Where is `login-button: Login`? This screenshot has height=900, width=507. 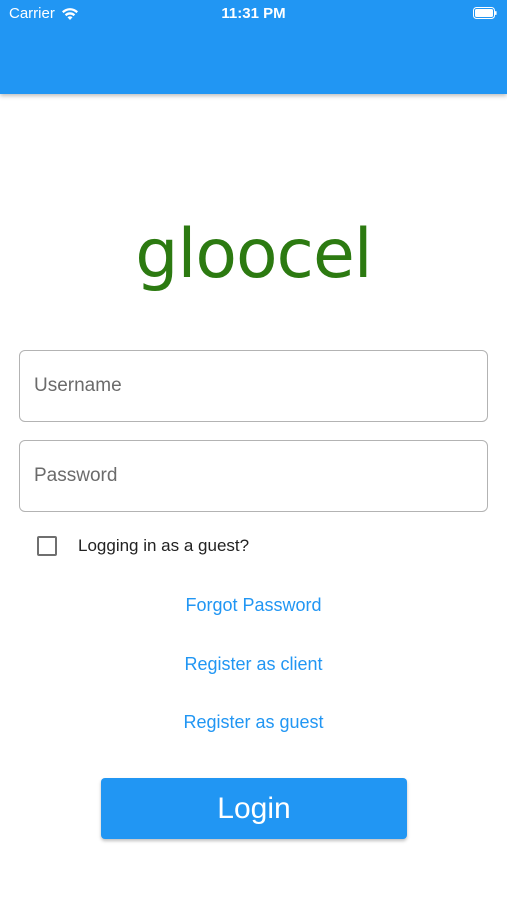
login-button: Login is located at coordinates (254, 808).